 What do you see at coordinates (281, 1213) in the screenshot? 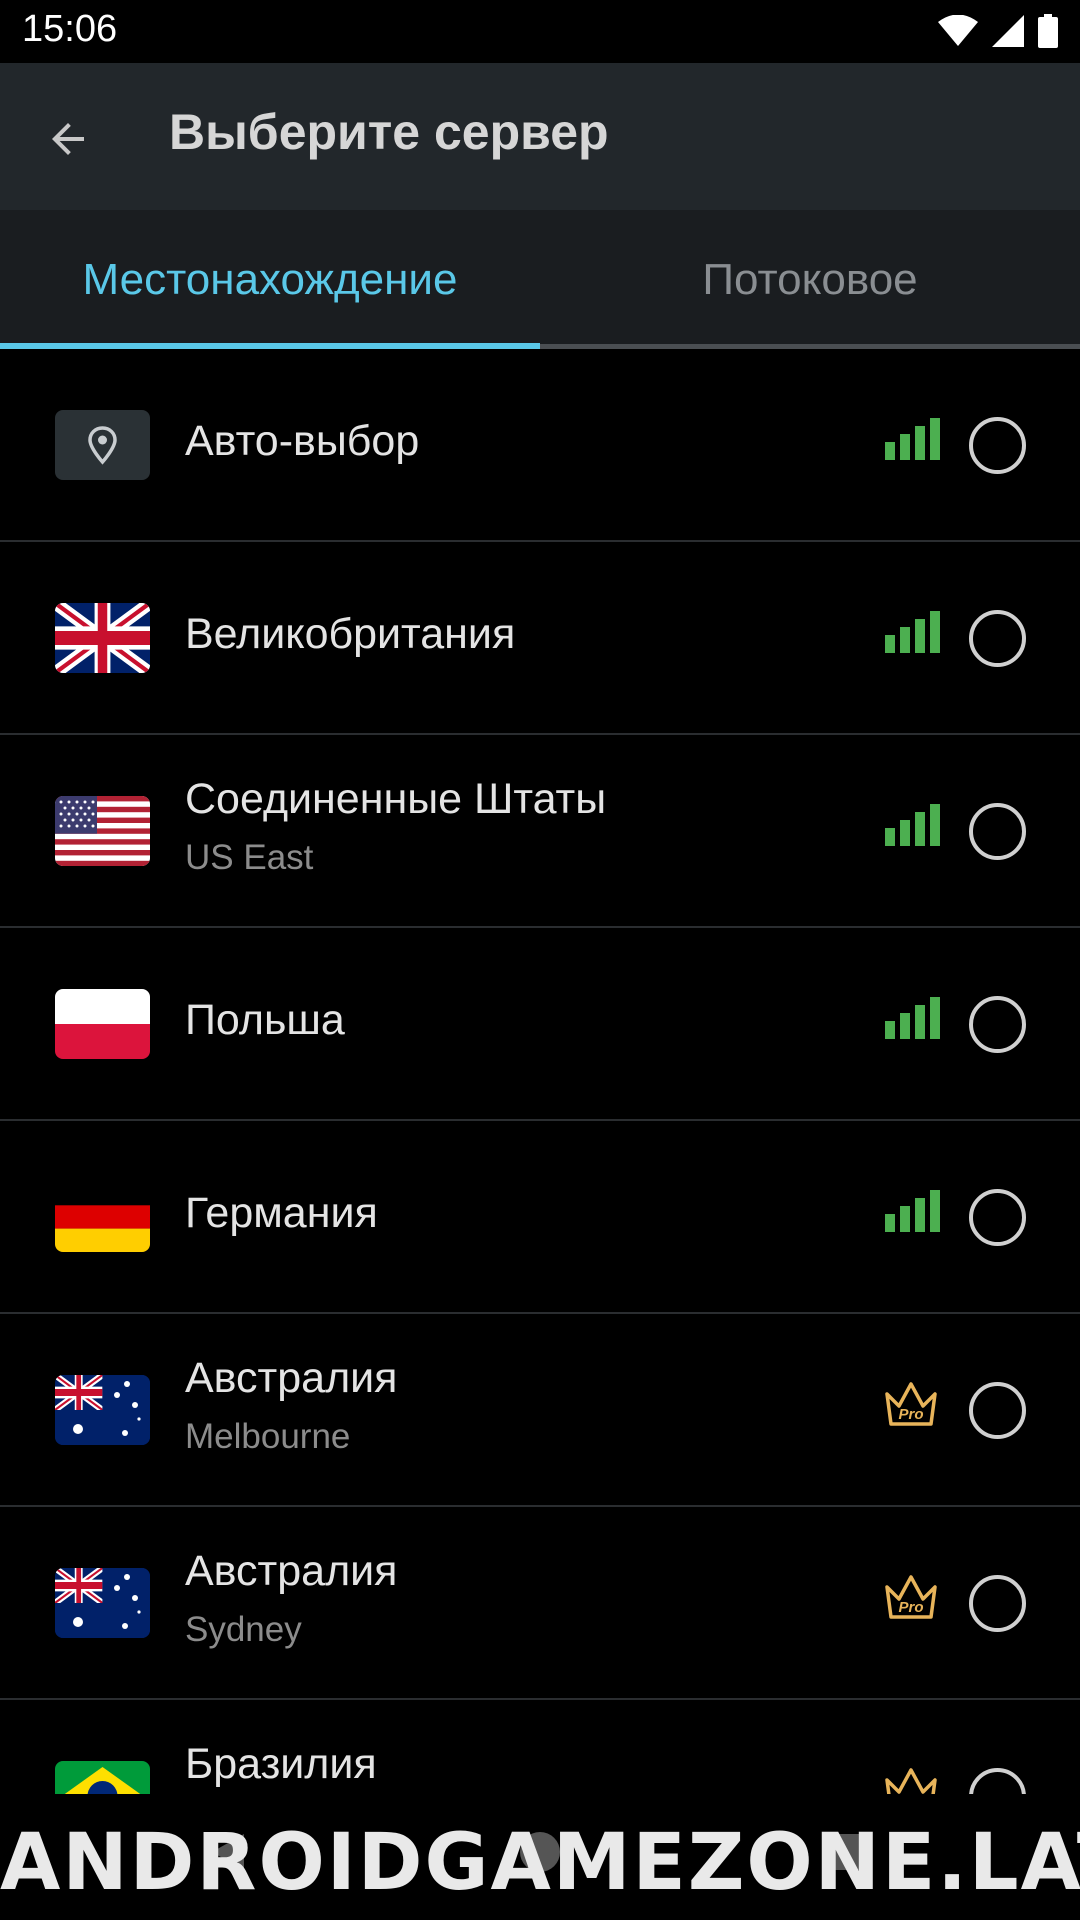
I see `server-name: Германия` at bounding box center [281, 1213].